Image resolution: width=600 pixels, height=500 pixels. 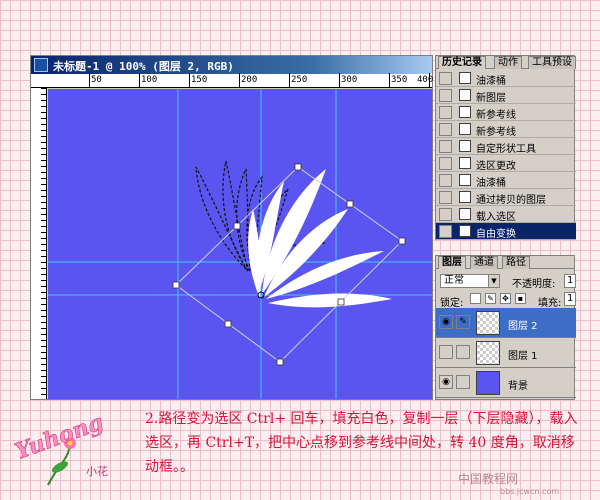 I want to click on tab-tool-presets: 工具预设, so click(x=552, y=62).